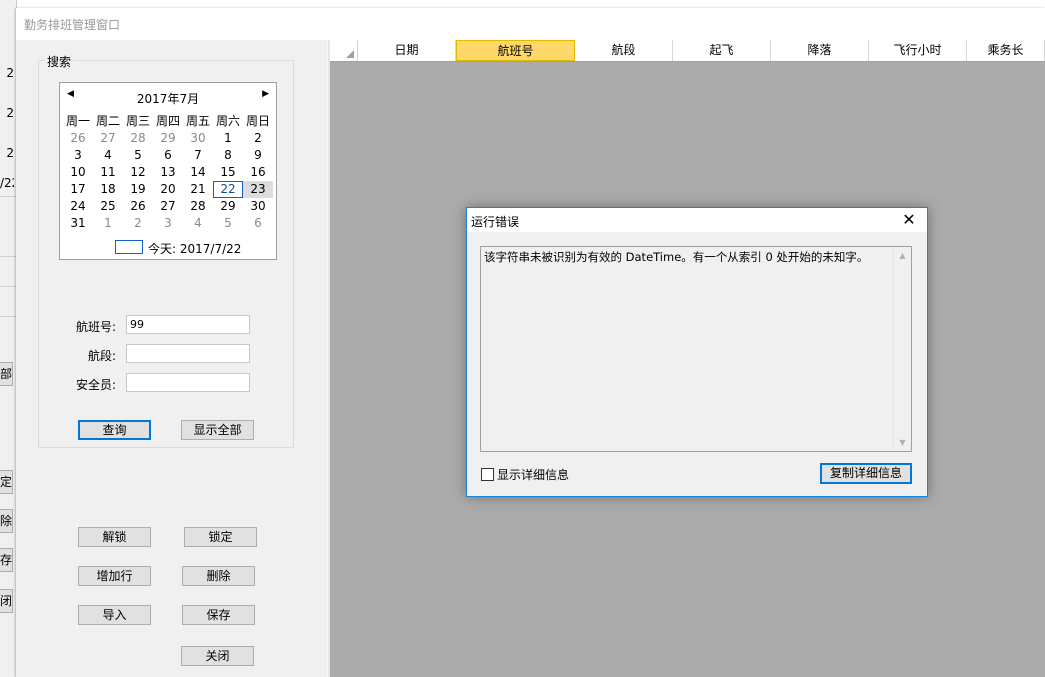 Image resolution: width=1045 pixels, height=677 pixels. Describe the element at coordinates (487, 474) in the screenshot. I see `show-details-checkbox` at that location.